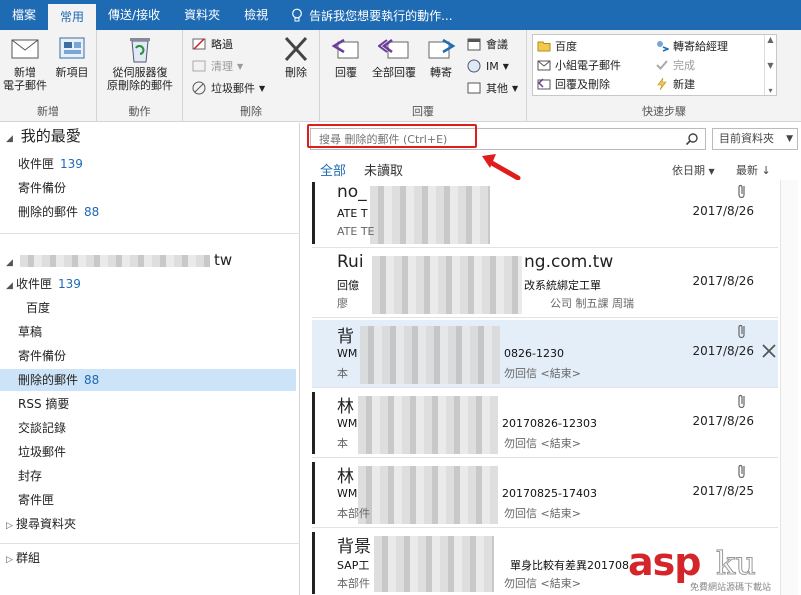 This screenshot has height=595, width=801. Describe the element at coordinates (148, 164) in the screenshot. I see `folder-favorite-inbox: 收件匣 139` at that location.